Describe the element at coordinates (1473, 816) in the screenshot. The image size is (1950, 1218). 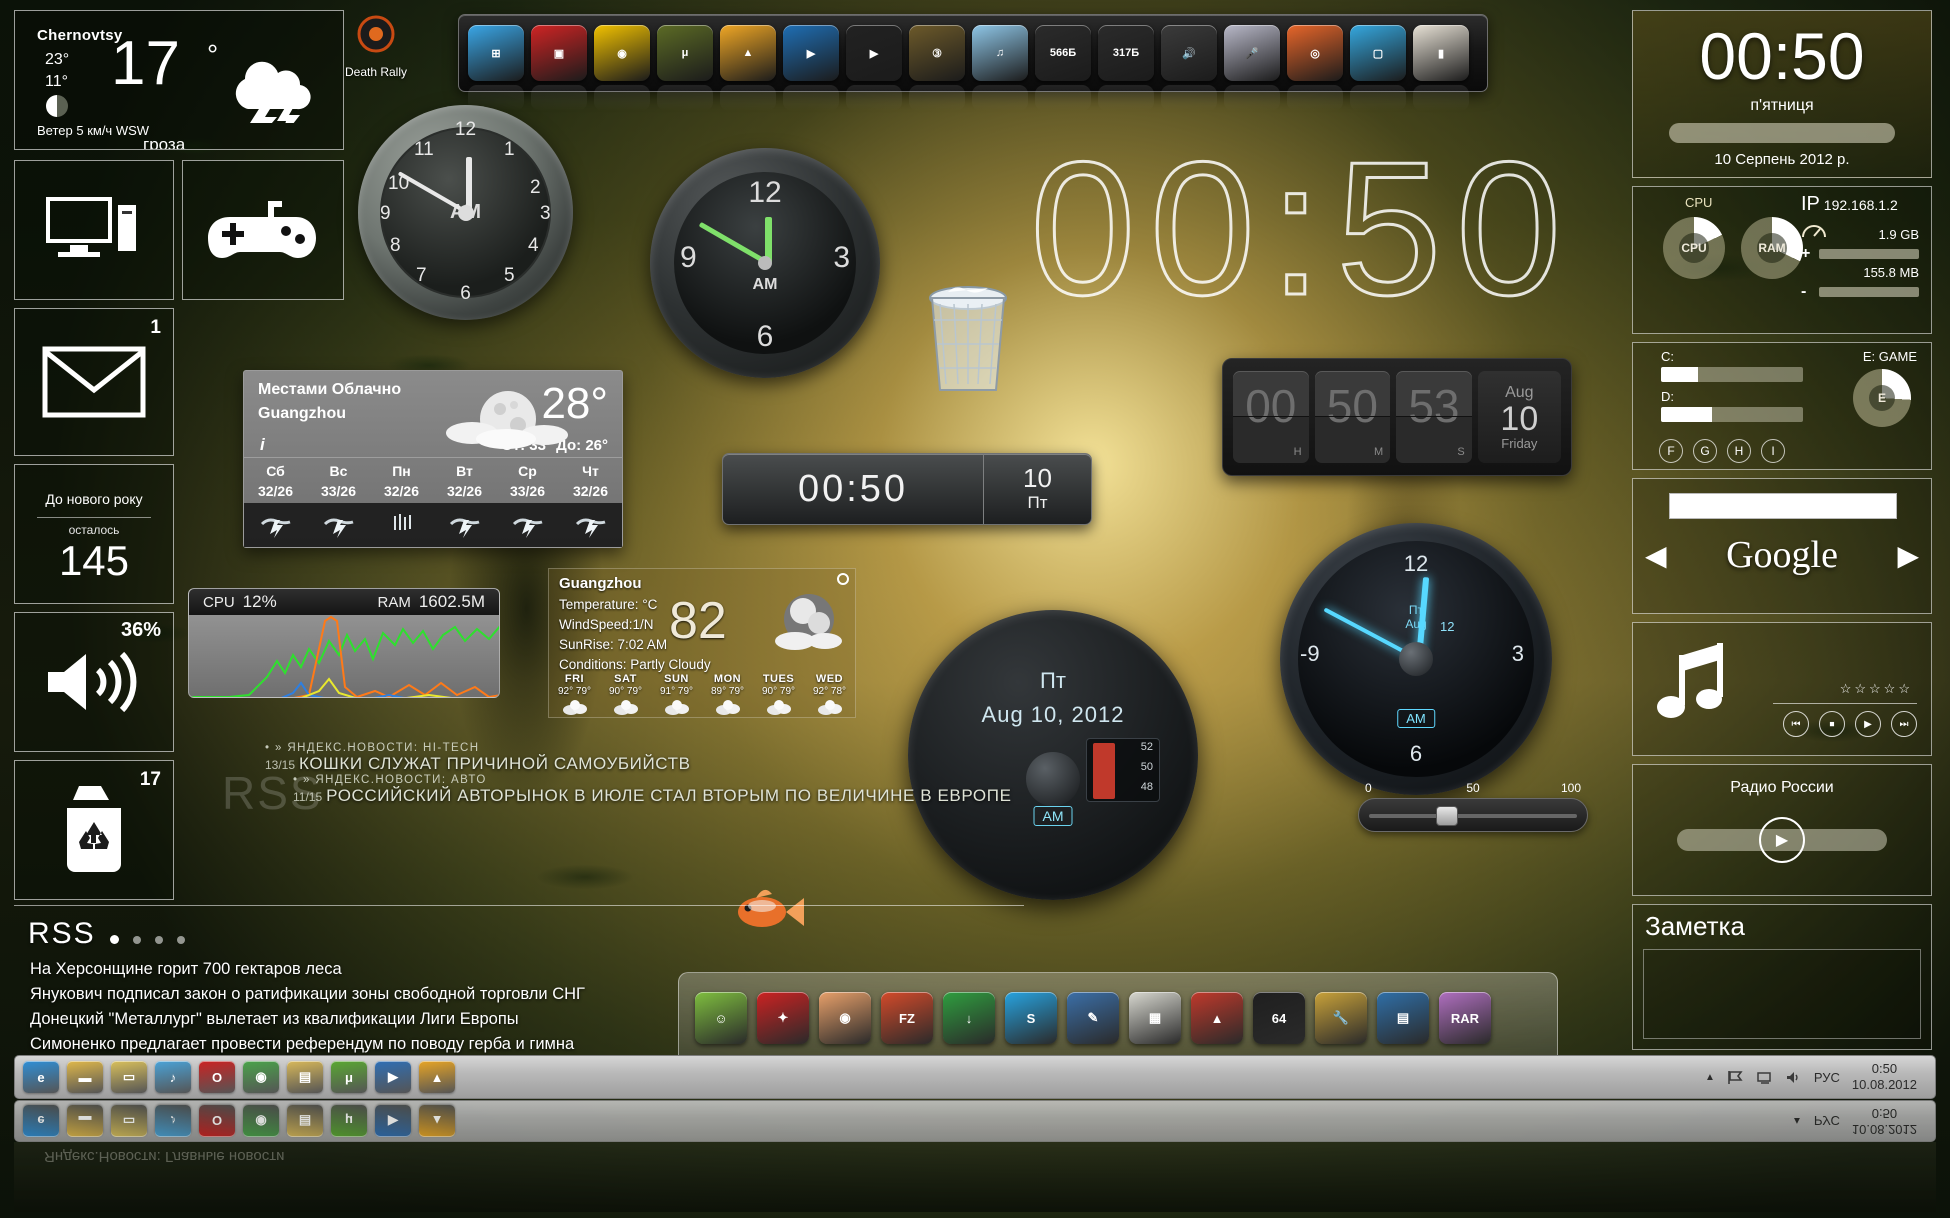
I see `slider-track` at that location.